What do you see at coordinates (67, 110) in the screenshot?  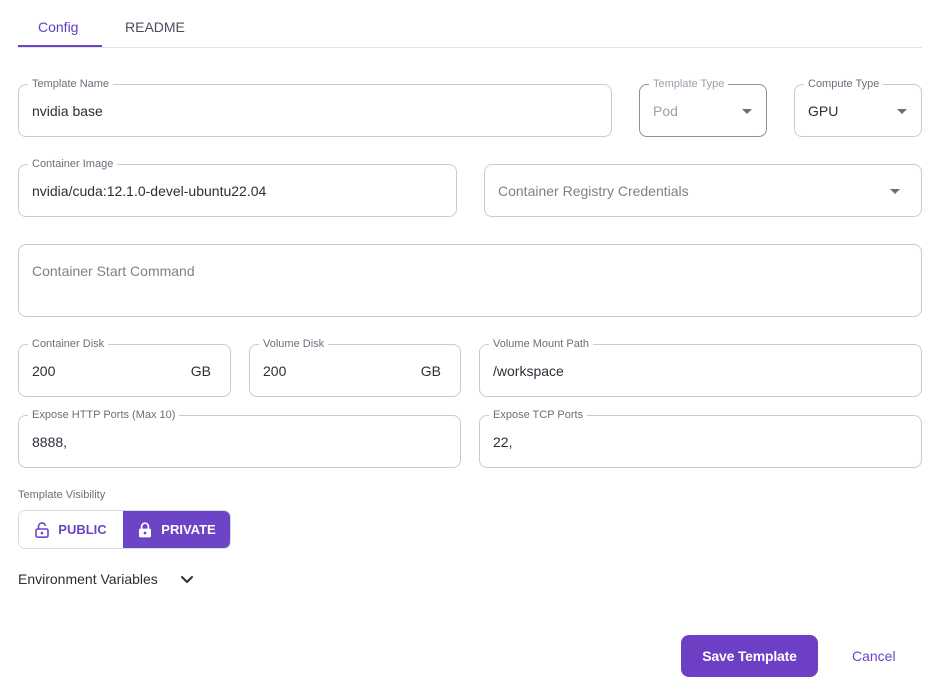 I see `template-name-value: nvidia base` at bounding box center [67, 110].